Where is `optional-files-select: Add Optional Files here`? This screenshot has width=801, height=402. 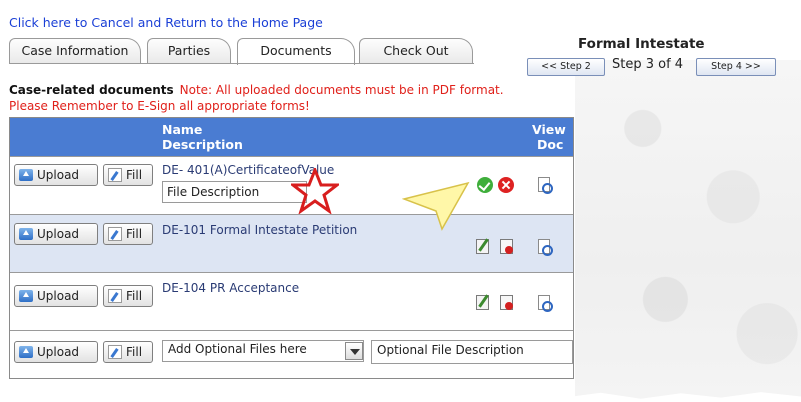 optional-files-select: Add Optional Files here is located at coordinates (263, 351).